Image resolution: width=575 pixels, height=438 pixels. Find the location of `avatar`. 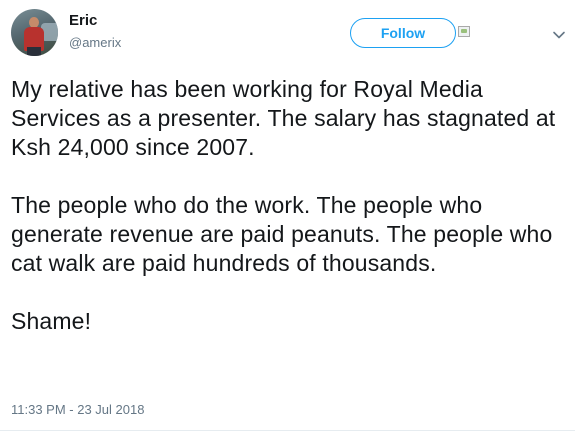

avatar is located at coordinates (34, 32).